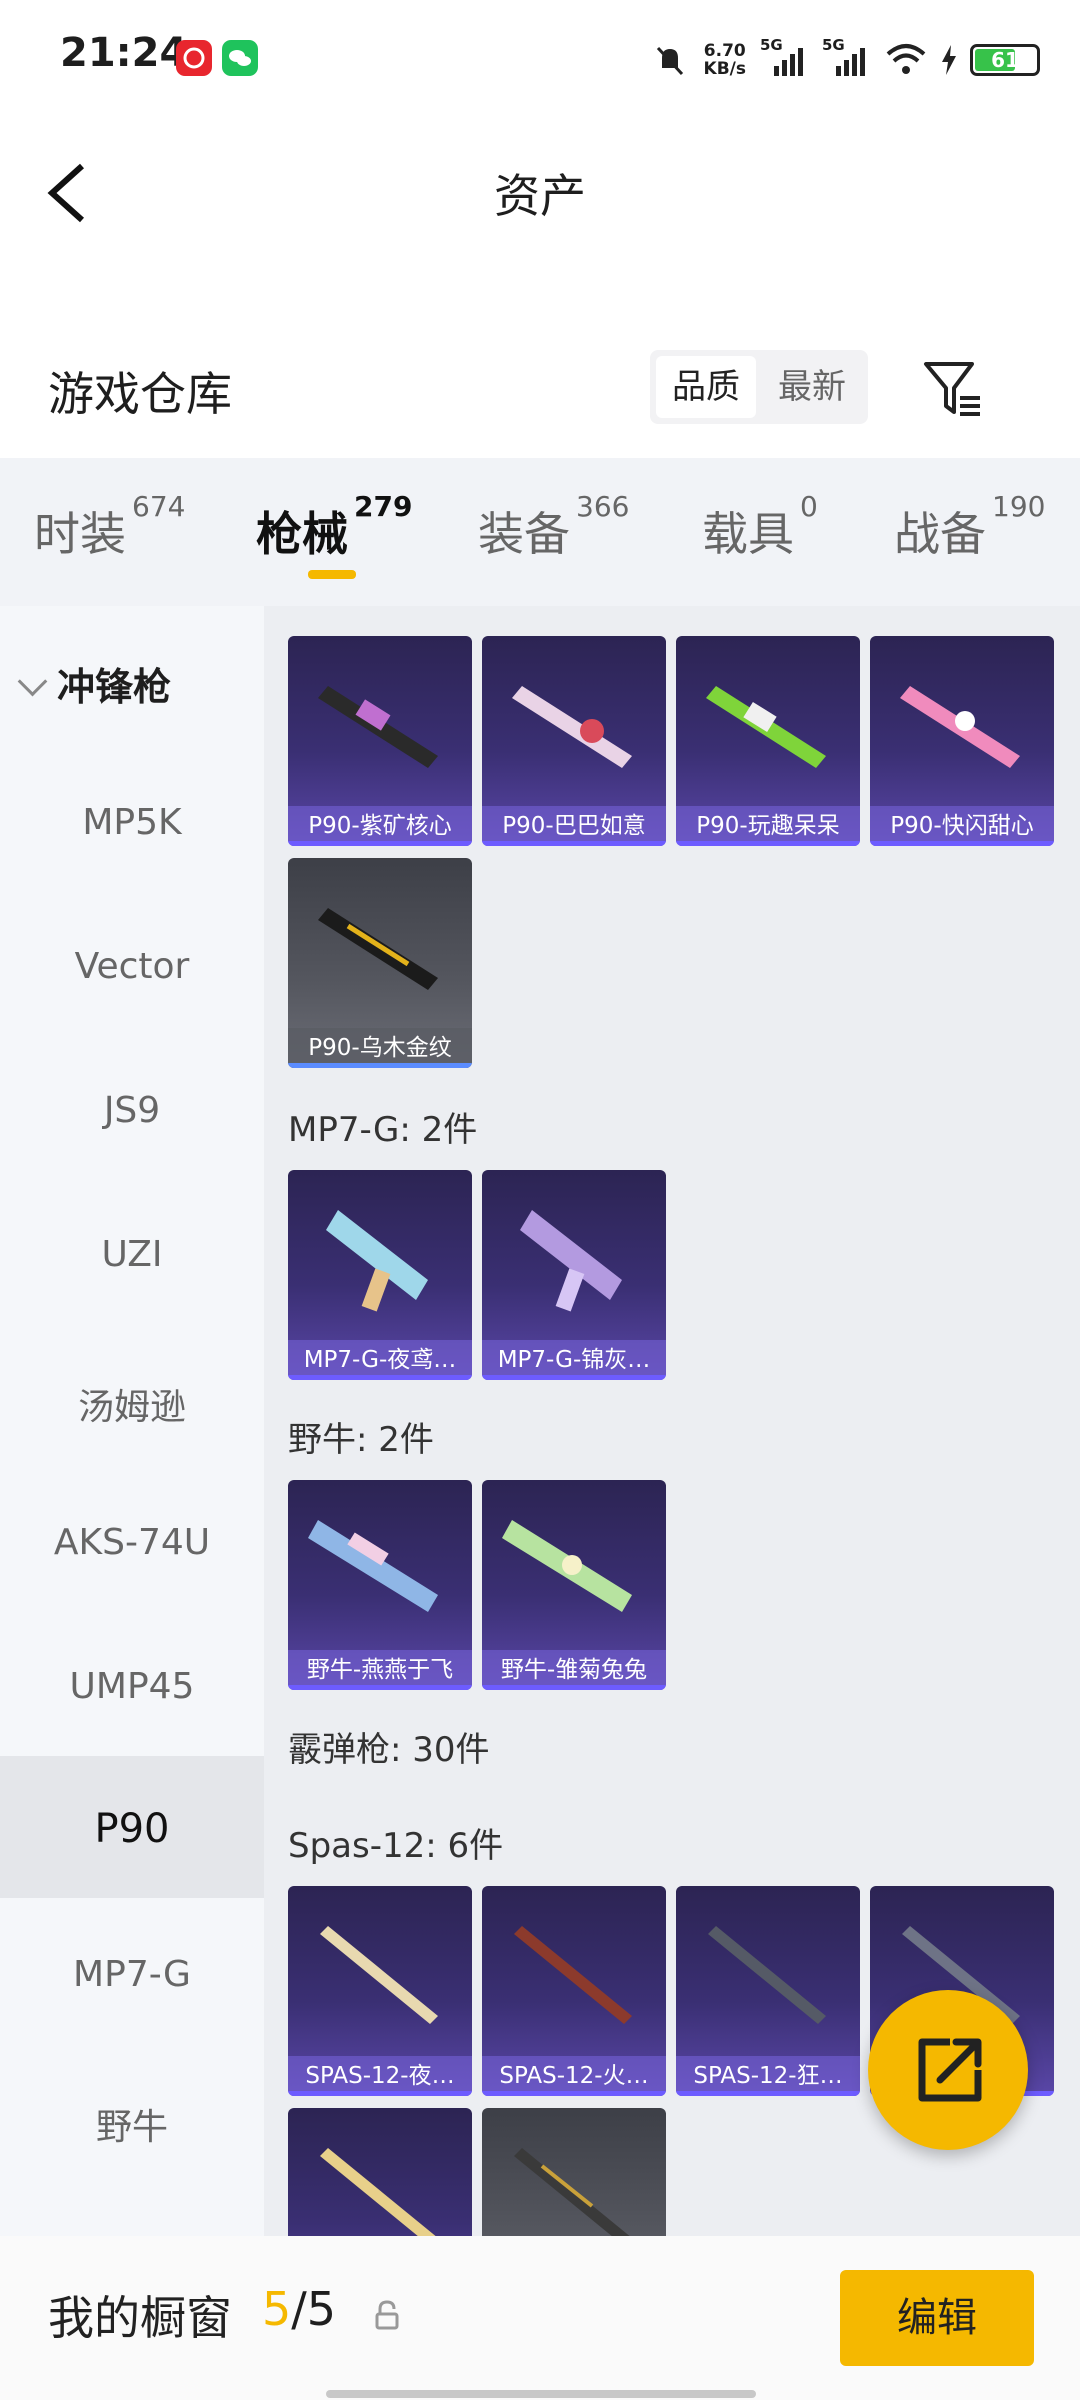 This screenshot has width=1080, height=2400. I want to click on skin-name: P90-玩趣呆呆, so click(768, 826).